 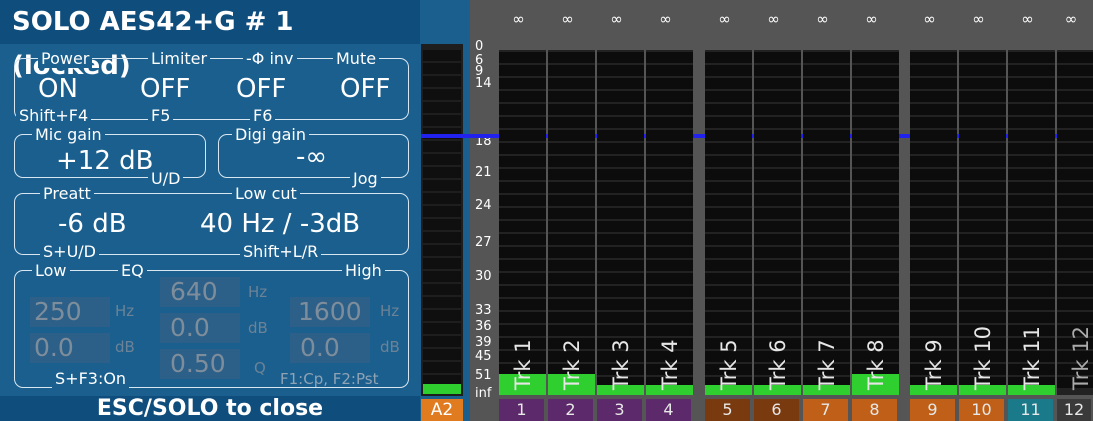 What do you see at coordinates (619, 410) in the screenshot?
I see `channel-number: 3` at bounding box center [619, 410].